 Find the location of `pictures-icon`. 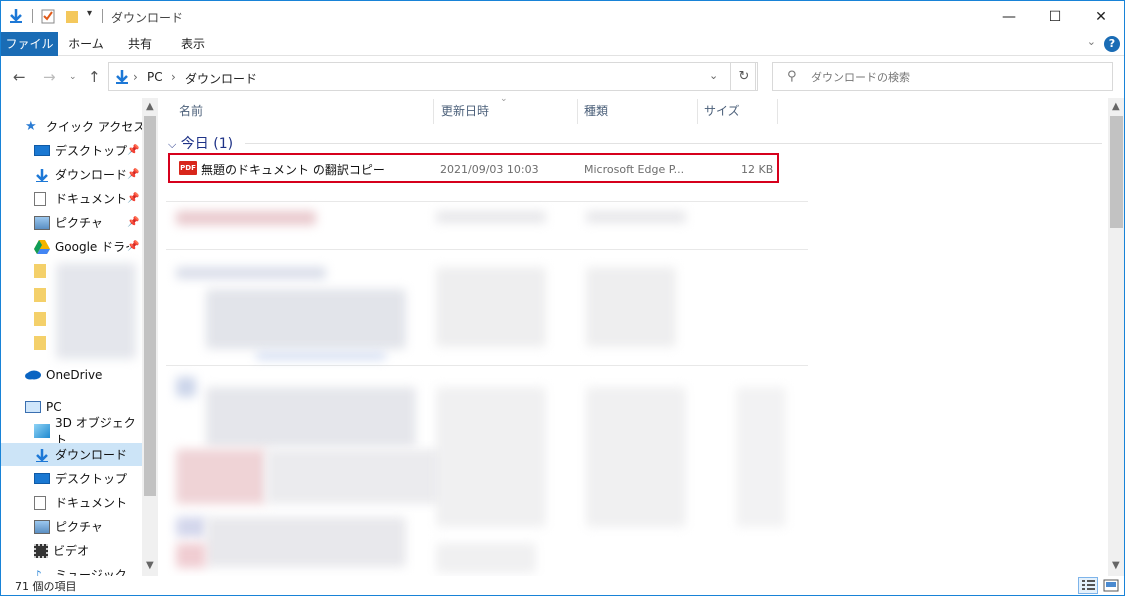

pictures-icon is located at coordinates (42, 222).